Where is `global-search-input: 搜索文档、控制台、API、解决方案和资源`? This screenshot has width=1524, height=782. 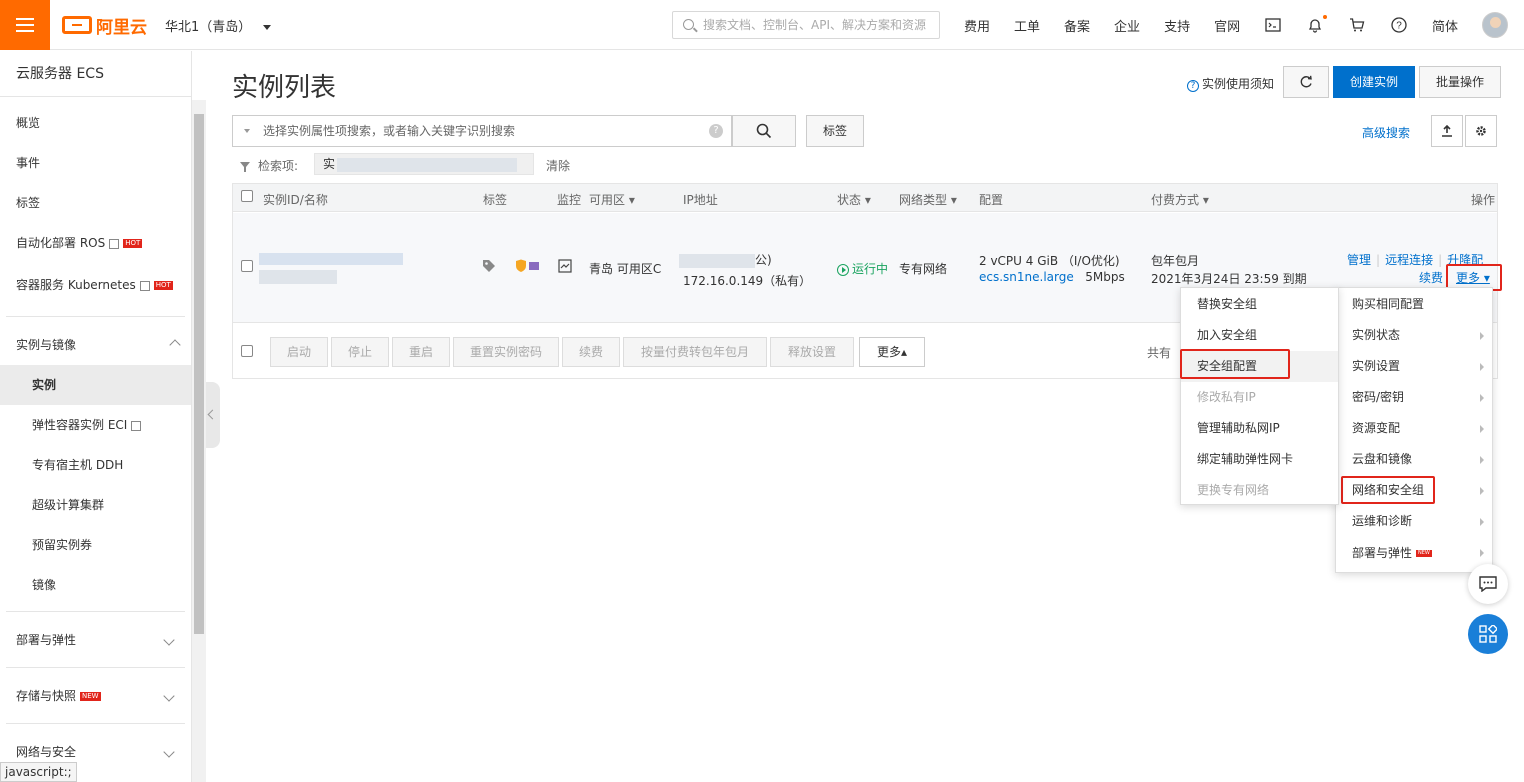 global-search-input: 搜索文档、控制台、API、解决方案和资源 is located at coordinates (806, 25).